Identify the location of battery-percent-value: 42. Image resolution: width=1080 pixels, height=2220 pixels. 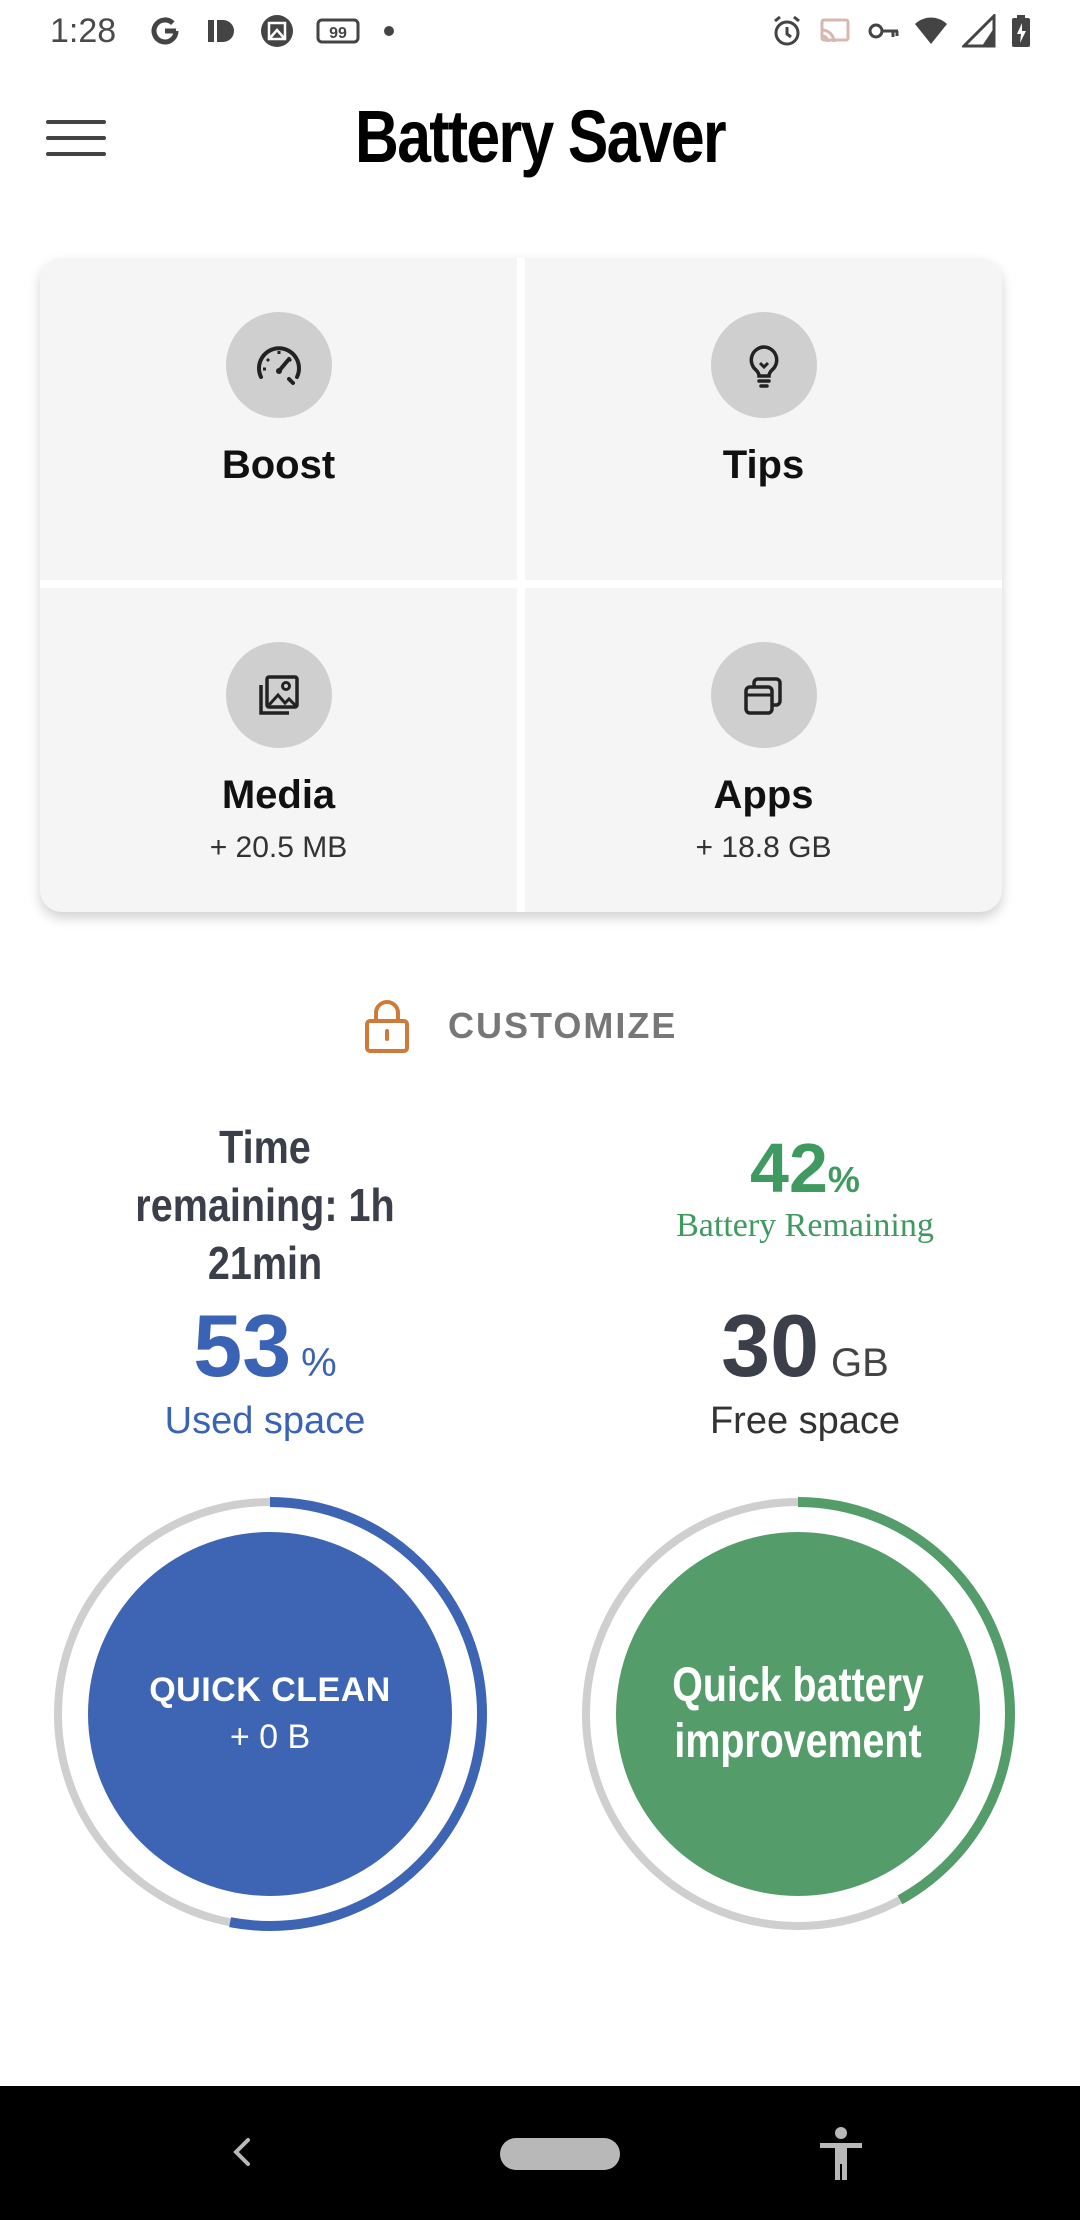
(789, 1168).